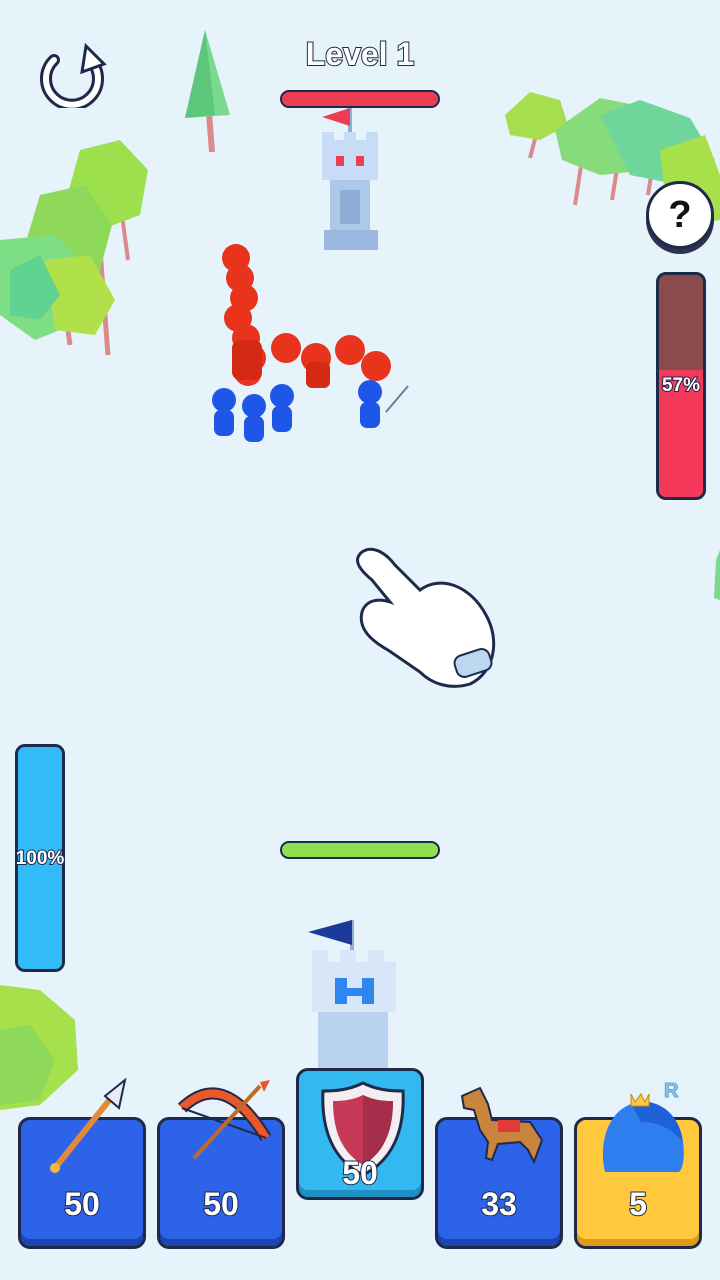  Describe the element at coordinates (360, 54) in the screenshot. I see `level-title: Level 1` at that location.